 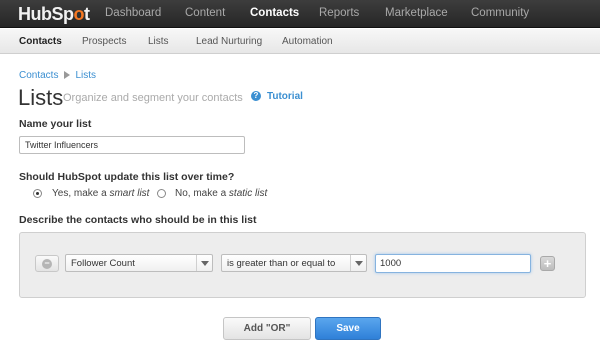 I want to click on remove-filter-button: −, so click(x=47, y=263).